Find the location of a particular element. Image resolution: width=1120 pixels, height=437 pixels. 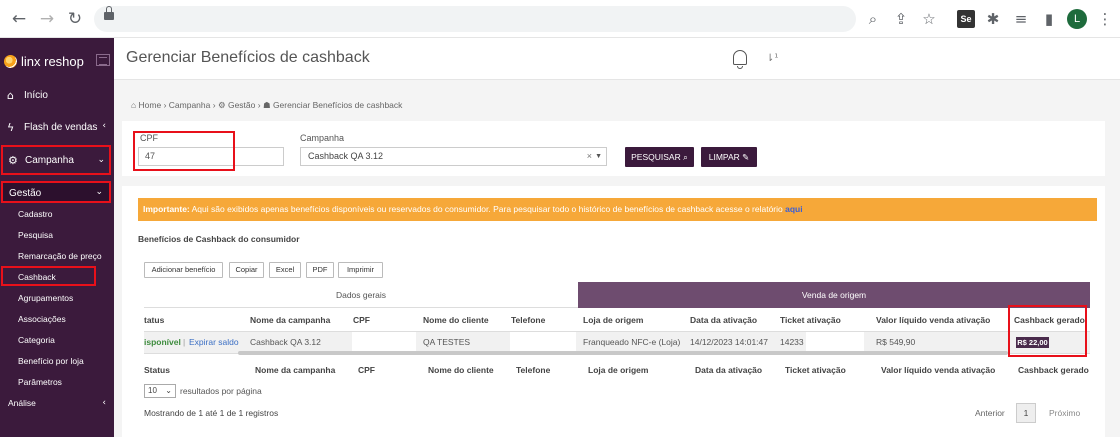

print-button: Imprimir is located at coordinates (360, 270).